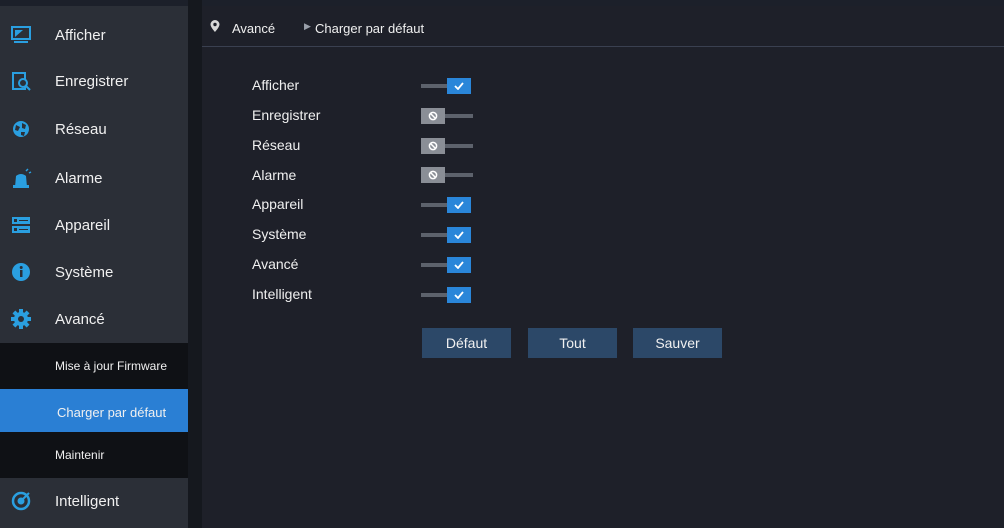 The width and height of the screenshot is (1004, 528). Describe the element at coordinates (112, 412) in the screenshot. I see `subitem-label: Charger par défaut` at that location.